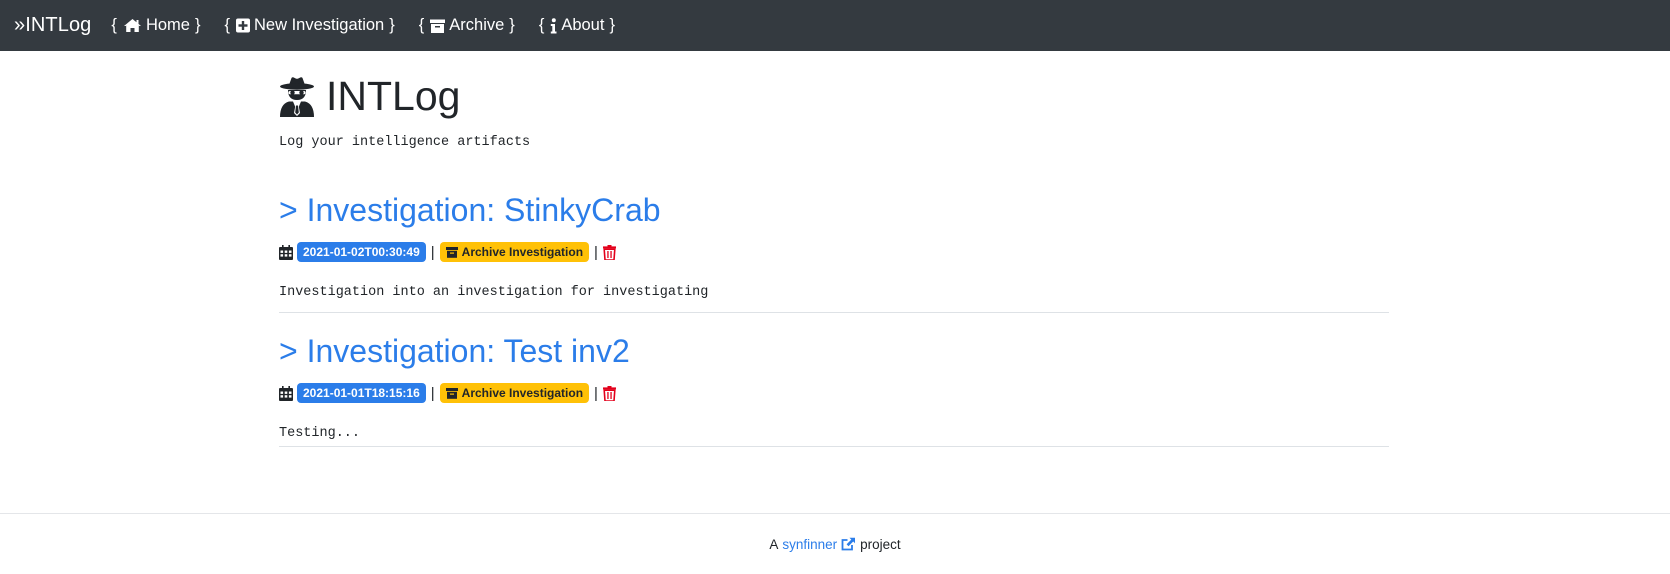 The image size is (1670, 574). Describe the element at coordinates (297, 96) in the screenshot. I see `user-secret-icon` at that location.